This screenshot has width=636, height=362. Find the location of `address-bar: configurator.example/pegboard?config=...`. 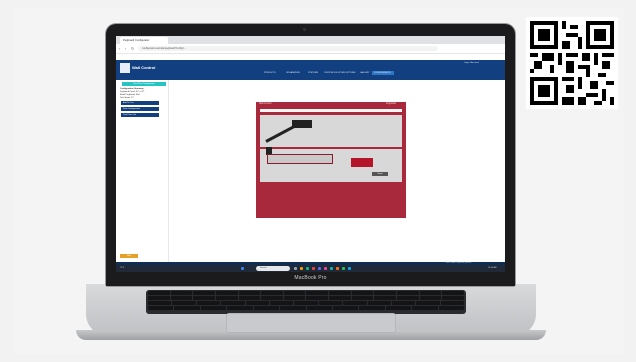

address-bar: configurator.example/pegboard?config=... is located at coordinates (288, 48).